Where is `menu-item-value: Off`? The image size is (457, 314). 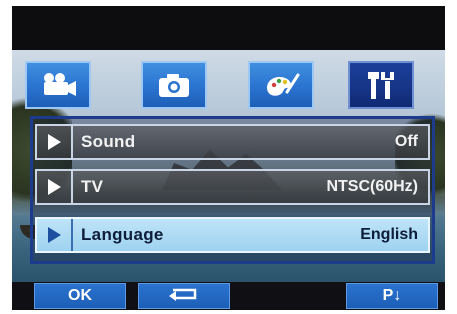 menu-item-value: Off is located at coordinates (406, 141).